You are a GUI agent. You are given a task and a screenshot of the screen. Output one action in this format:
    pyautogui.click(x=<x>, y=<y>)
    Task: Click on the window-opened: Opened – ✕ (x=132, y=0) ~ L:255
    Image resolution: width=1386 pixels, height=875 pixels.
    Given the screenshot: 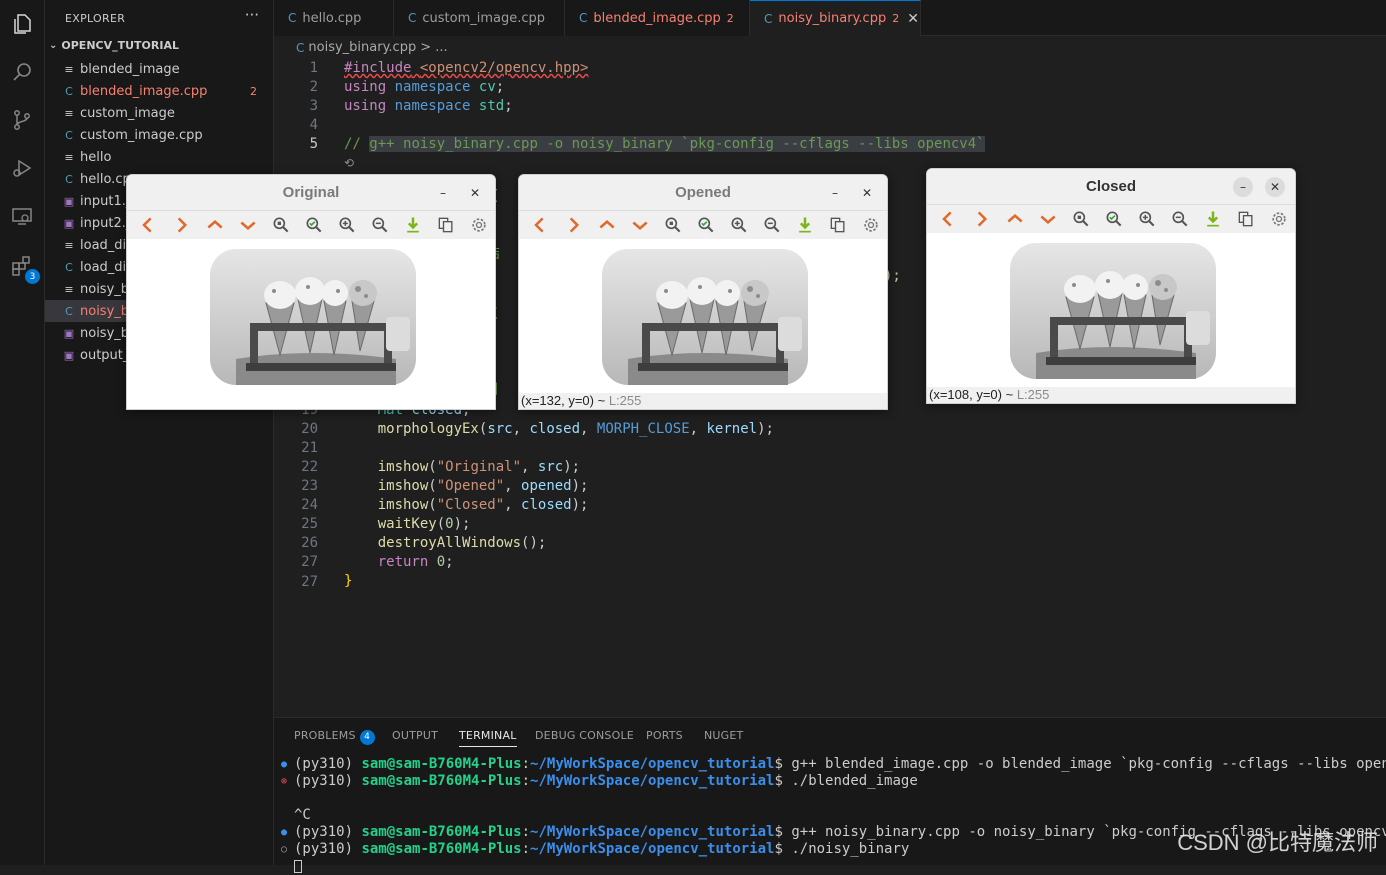 What is the action you would take?
    pyautogui.click(x=703, y=292)
    